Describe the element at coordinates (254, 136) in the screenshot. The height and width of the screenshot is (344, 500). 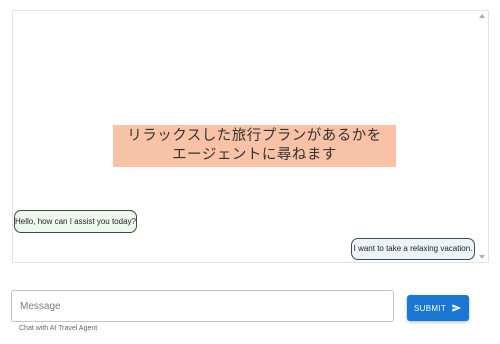
I see `instruction-banner-line-1: リラックスした旅行プランがあるかを` at that location.